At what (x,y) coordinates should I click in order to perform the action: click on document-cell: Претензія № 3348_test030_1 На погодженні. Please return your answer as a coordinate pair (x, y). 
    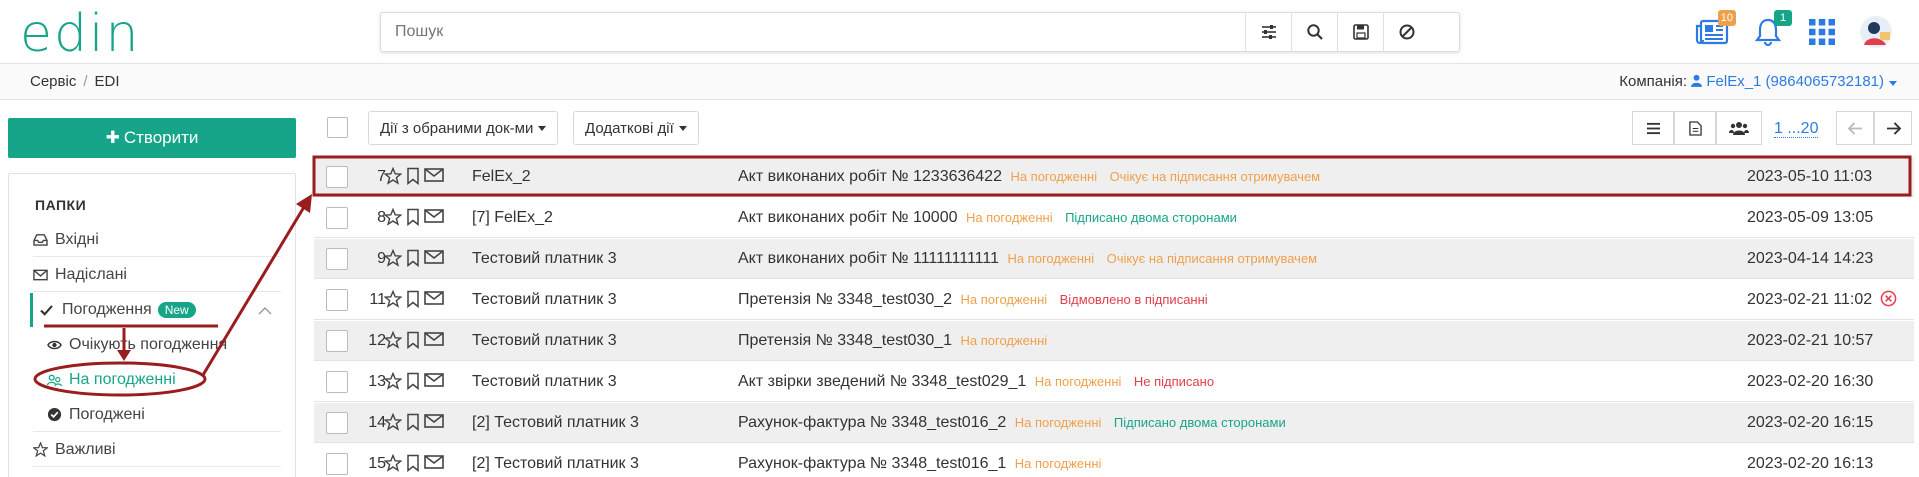
    Looking at the image, I should click on (896, 341).